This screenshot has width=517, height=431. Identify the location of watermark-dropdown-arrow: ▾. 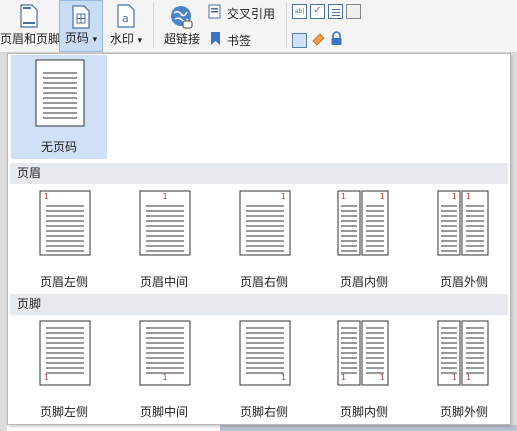
(140, 41).